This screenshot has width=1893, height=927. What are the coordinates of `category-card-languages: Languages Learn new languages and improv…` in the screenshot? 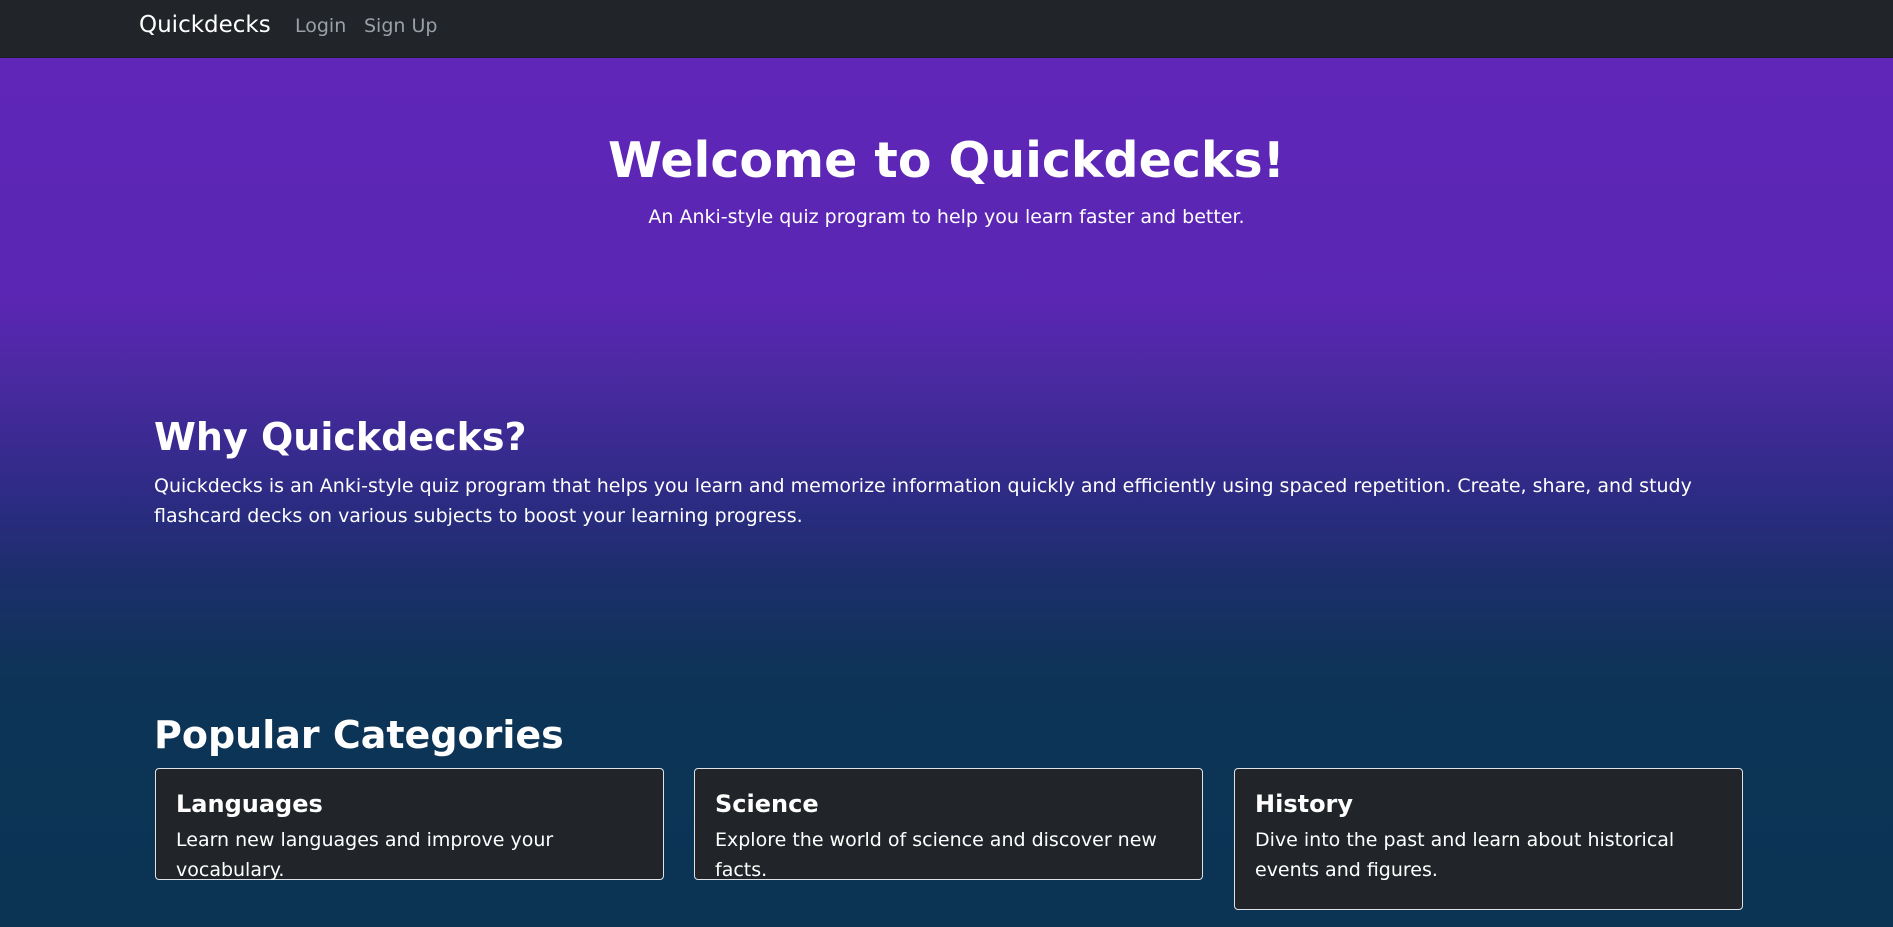 It's located at (409, 824).